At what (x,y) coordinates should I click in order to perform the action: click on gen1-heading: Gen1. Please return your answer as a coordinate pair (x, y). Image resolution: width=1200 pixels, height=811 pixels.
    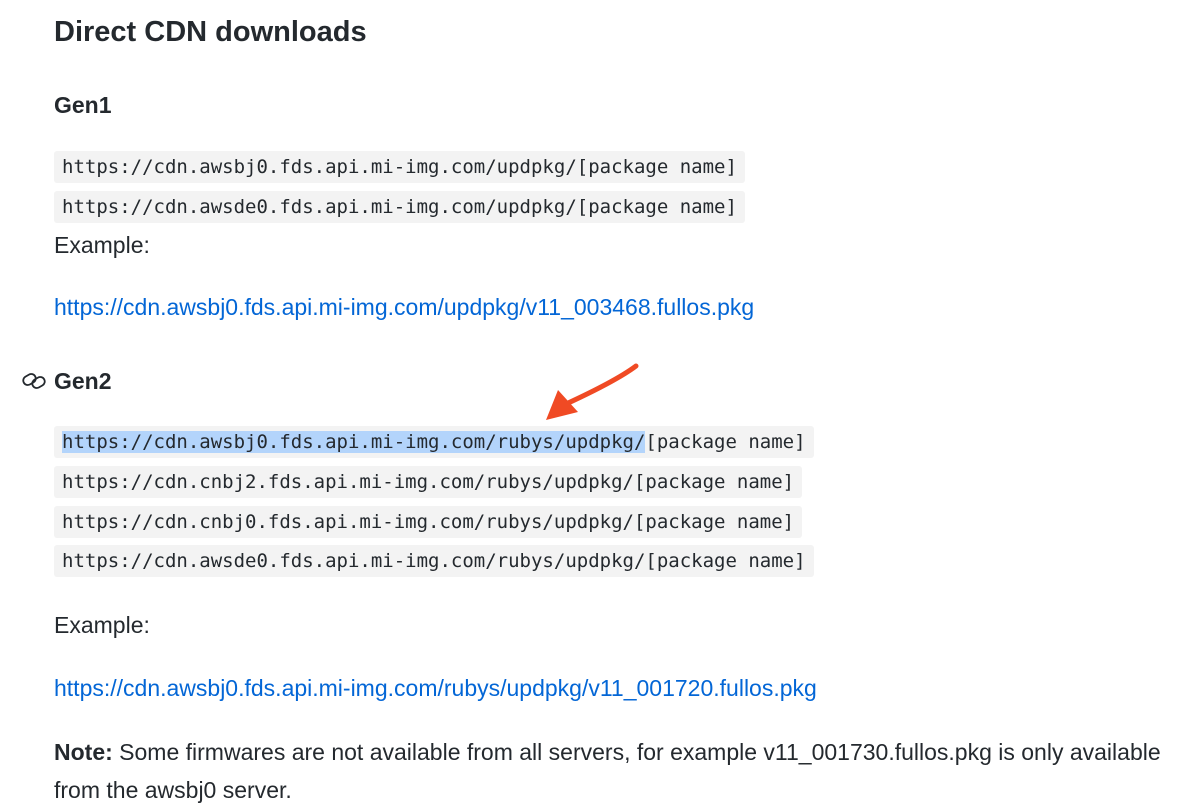
    Looking at the image, I should click on (83, 105).